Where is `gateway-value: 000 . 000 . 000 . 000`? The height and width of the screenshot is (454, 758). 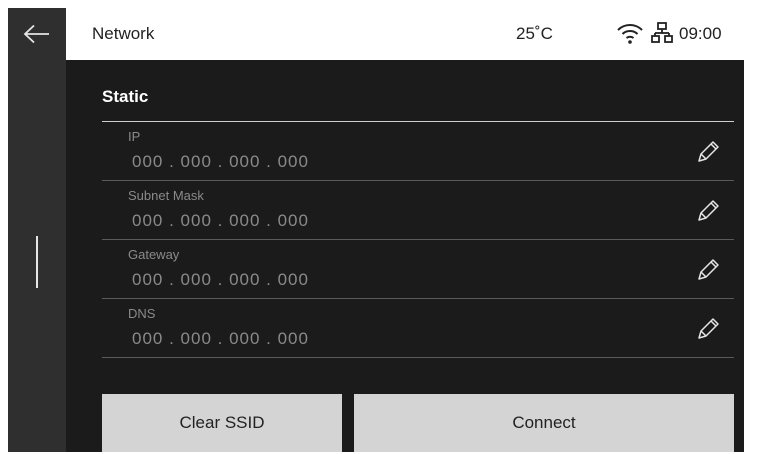
gateway-value: 000 . 000 . 000 . 000 is located at coordinates (220, 279).